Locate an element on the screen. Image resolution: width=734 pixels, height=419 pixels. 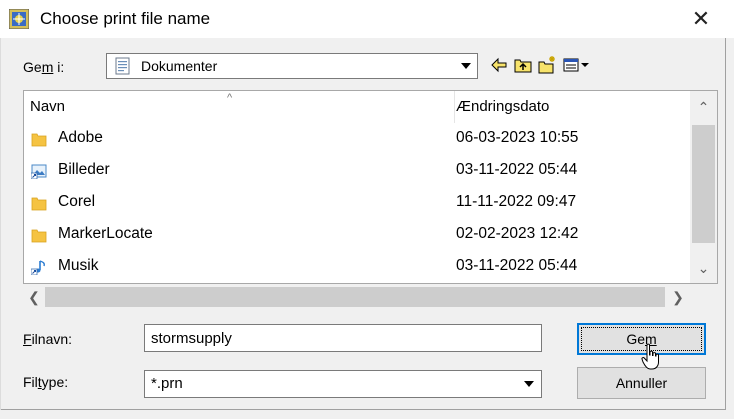
file-name: MarkerLocate is located at coordinates (105, 233).